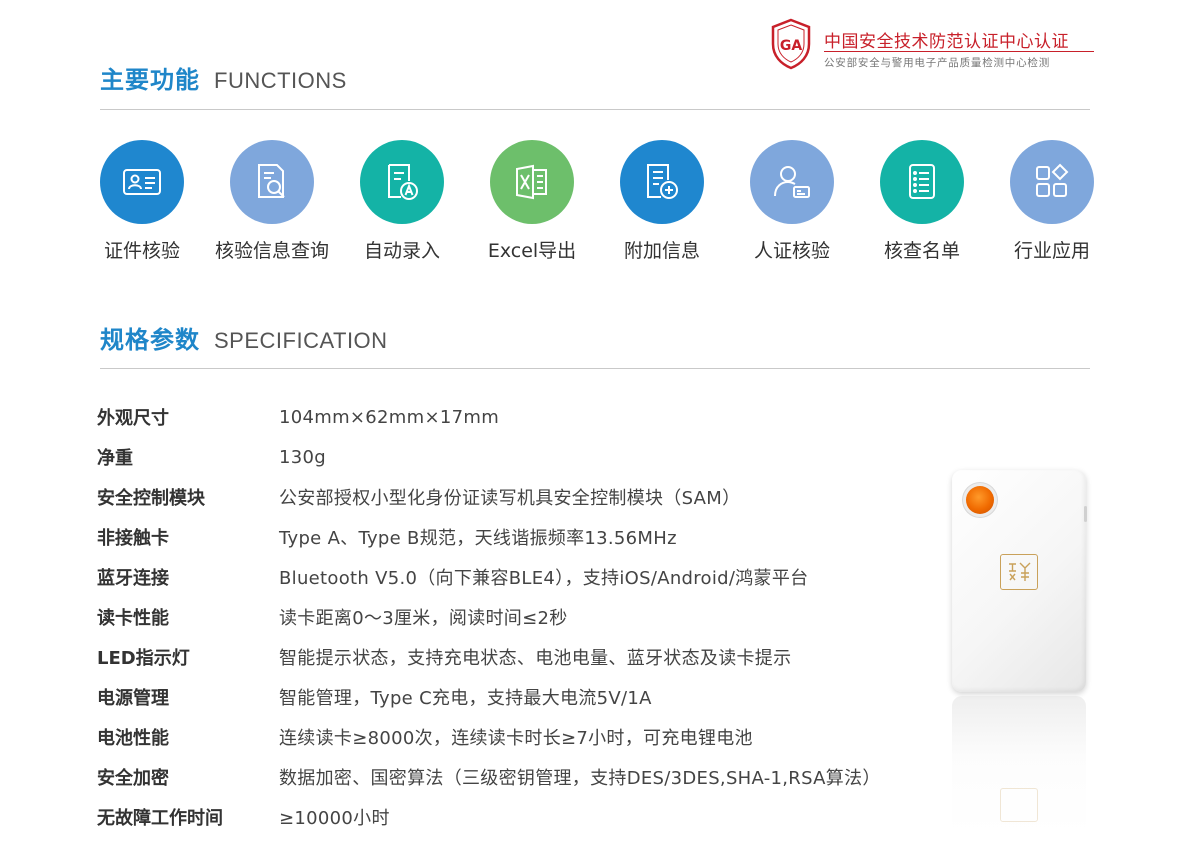 The height and width of the screenshot is (849, 1190). What do you see at coordinates (334, 818) in the screenshot?
I see `spec-value: ≥10000小时` at bounding box center [334, 818].